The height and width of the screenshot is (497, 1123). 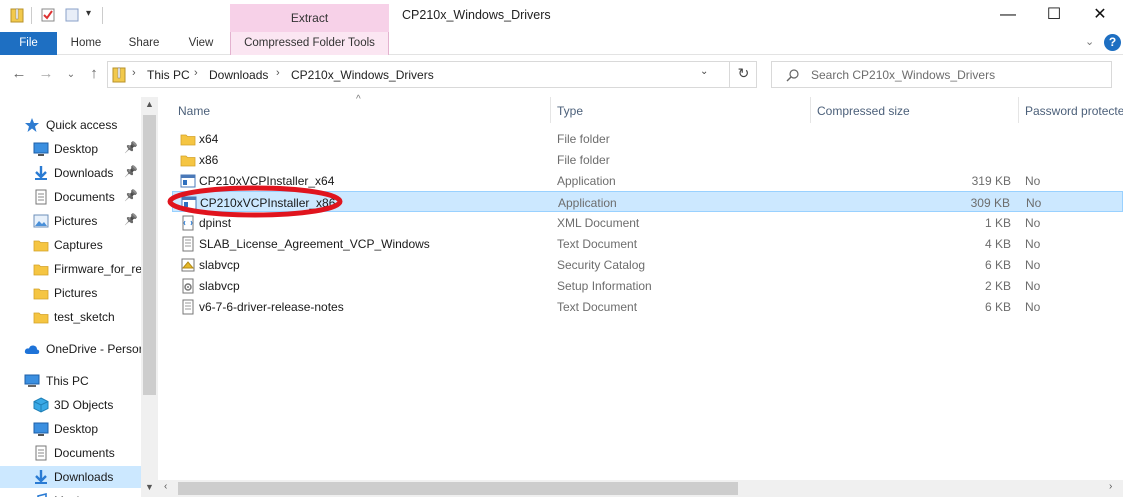 What do you see at coordinates (743, 74) in the screenshot?
I see `refresh-icon: ↻` at bounding box center [743, 74].